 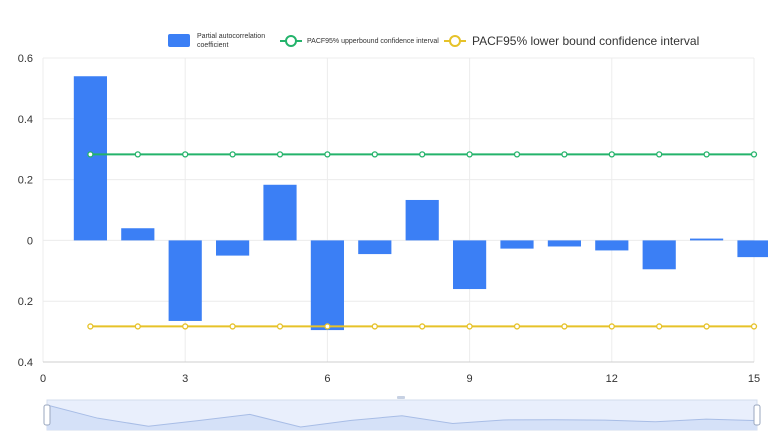 I want to click on data-zoom-slider, so click(x=402, y=413).